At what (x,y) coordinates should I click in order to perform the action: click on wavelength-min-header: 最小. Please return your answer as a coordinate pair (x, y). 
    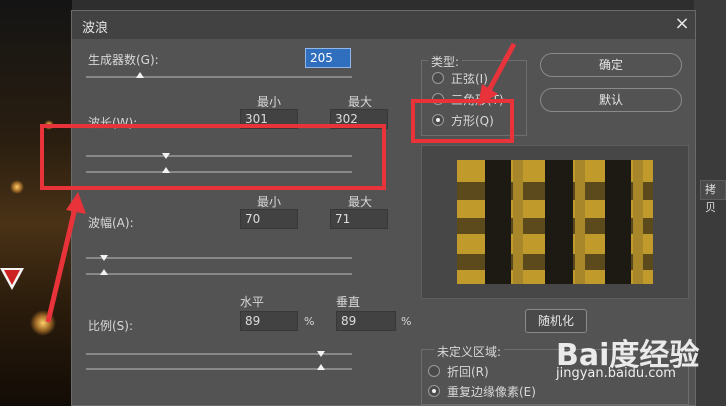
    Looking at the image, I should click on (268, 102).